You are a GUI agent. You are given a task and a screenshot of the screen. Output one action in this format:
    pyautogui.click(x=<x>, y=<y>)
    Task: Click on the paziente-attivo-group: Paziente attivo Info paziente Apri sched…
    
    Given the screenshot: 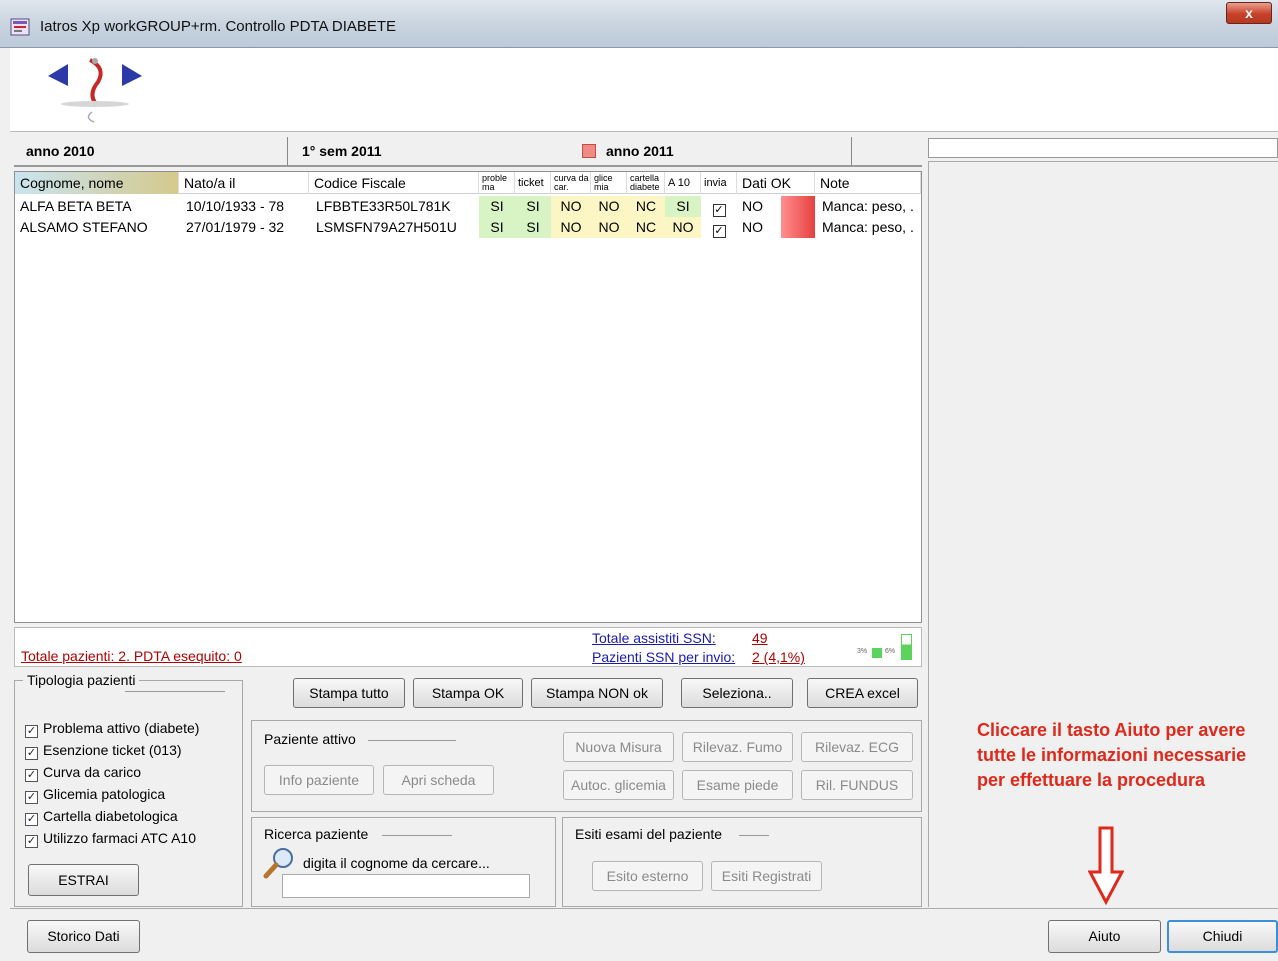 What is the action you would take?
    pyautogui.click(x=586, y=766)
    